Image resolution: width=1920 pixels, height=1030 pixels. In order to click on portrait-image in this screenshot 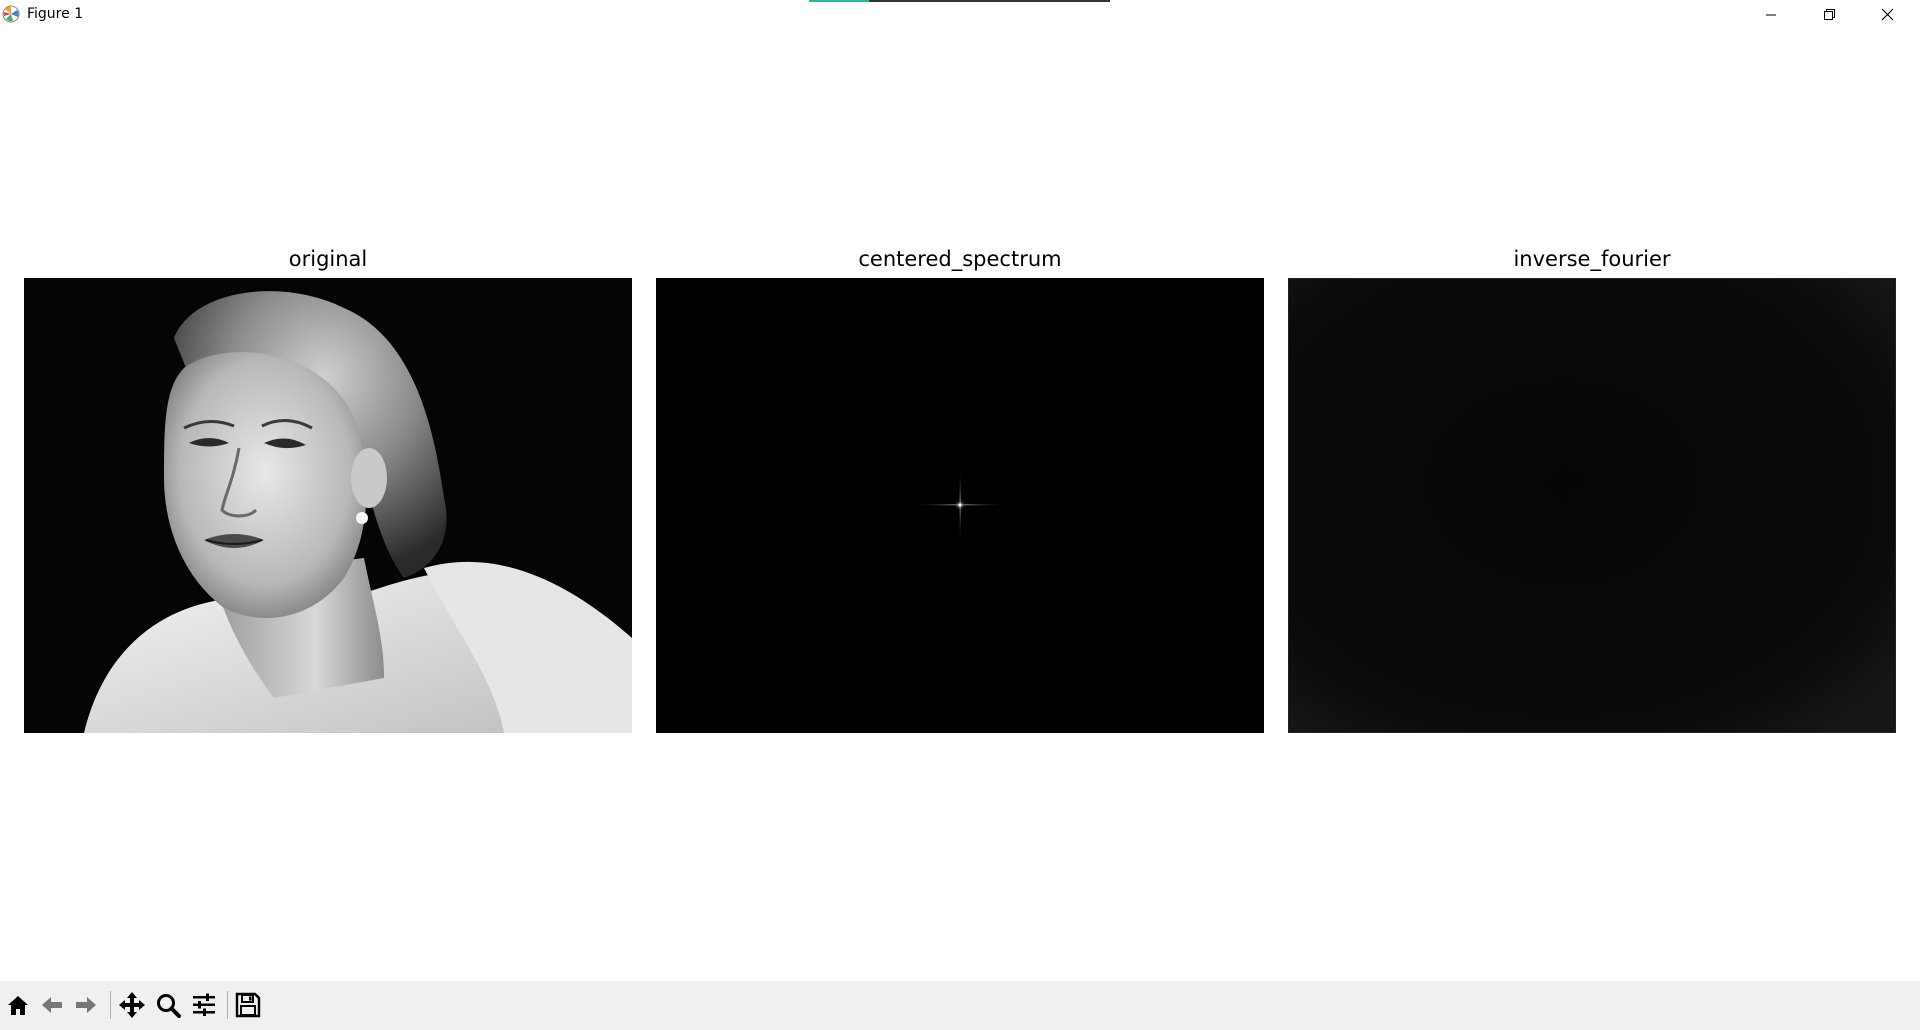, I will do `click(328, 505)`.